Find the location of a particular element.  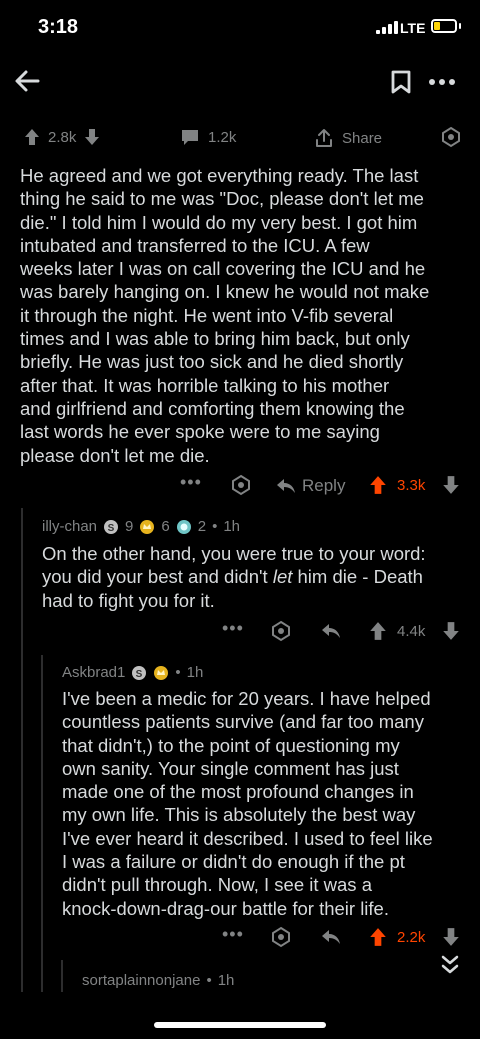

reply1-actions: ••• 4.4k is located at coordinates (240, 631).